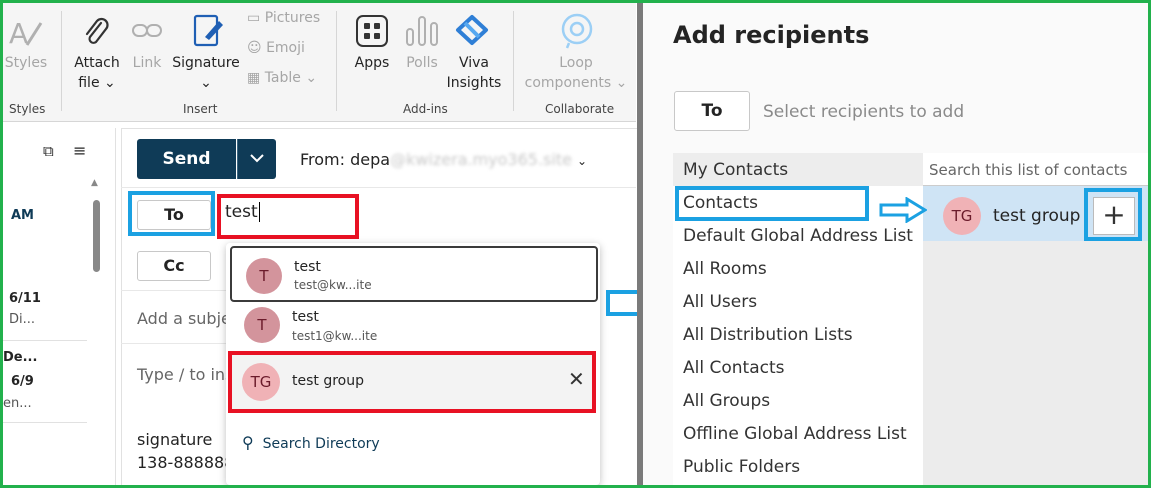  I want to click on addins-group-label: Add-ins, so click(425, 109).